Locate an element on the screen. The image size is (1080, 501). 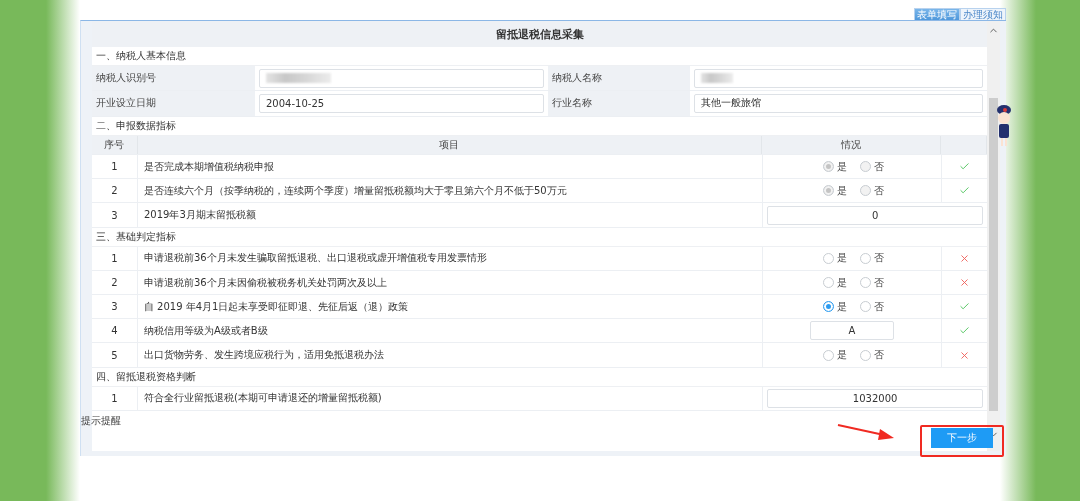
mascot-figure is located at coordinates (1004, 126).